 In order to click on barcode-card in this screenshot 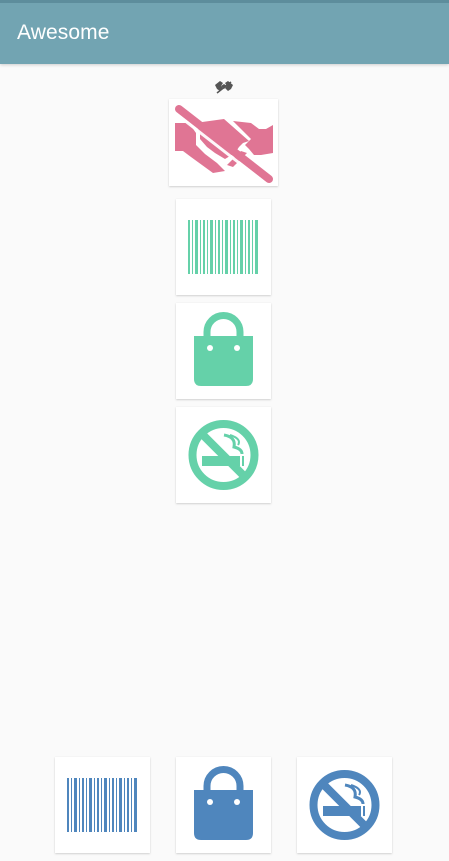, I will do `click(223, 247)`.